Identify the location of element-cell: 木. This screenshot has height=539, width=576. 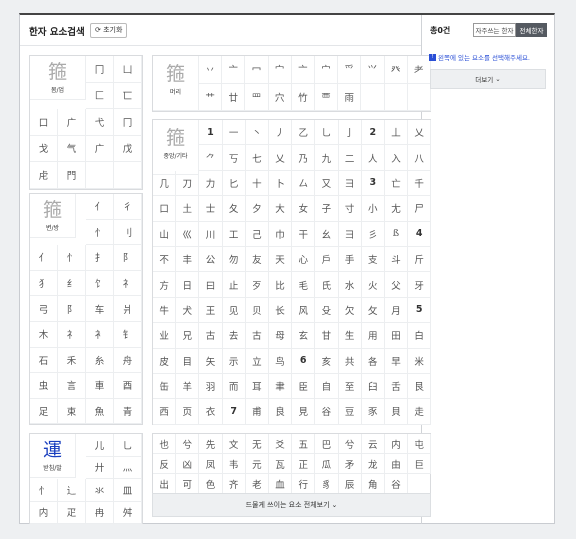
(44, 334).